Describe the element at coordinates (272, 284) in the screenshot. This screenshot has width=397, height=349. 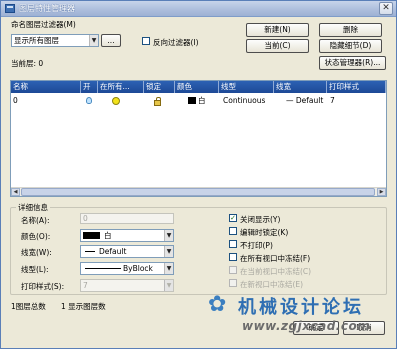
I see `option-label-freeze-new: 在新视口中冻结(E)` at that location.